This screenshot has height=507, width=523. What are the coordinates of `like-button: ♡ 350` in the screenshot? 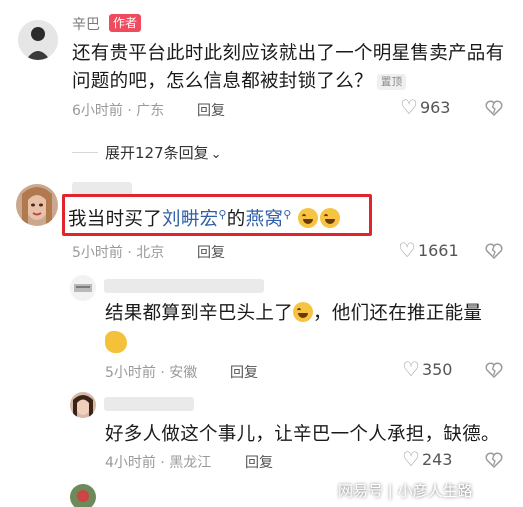 It's located at (427, 369).